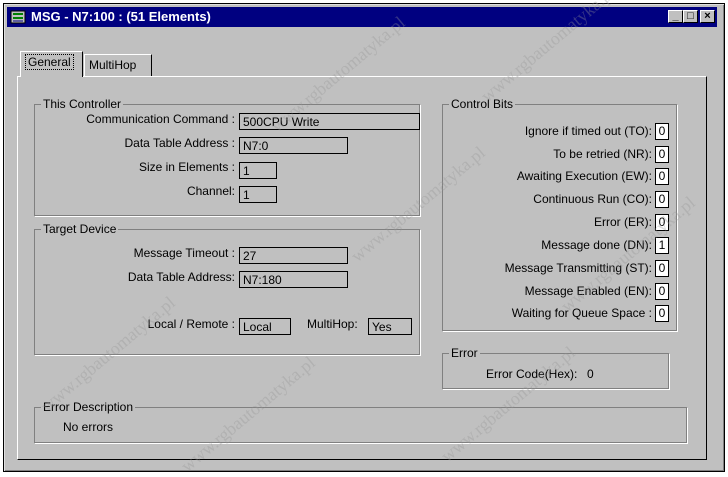 The width and height of the screenshot is (728, 477). What do you see at coordinates (82, 104) in the screenshot?
I see `this-controller-title: This Controller` at bounding box center [82, 104].